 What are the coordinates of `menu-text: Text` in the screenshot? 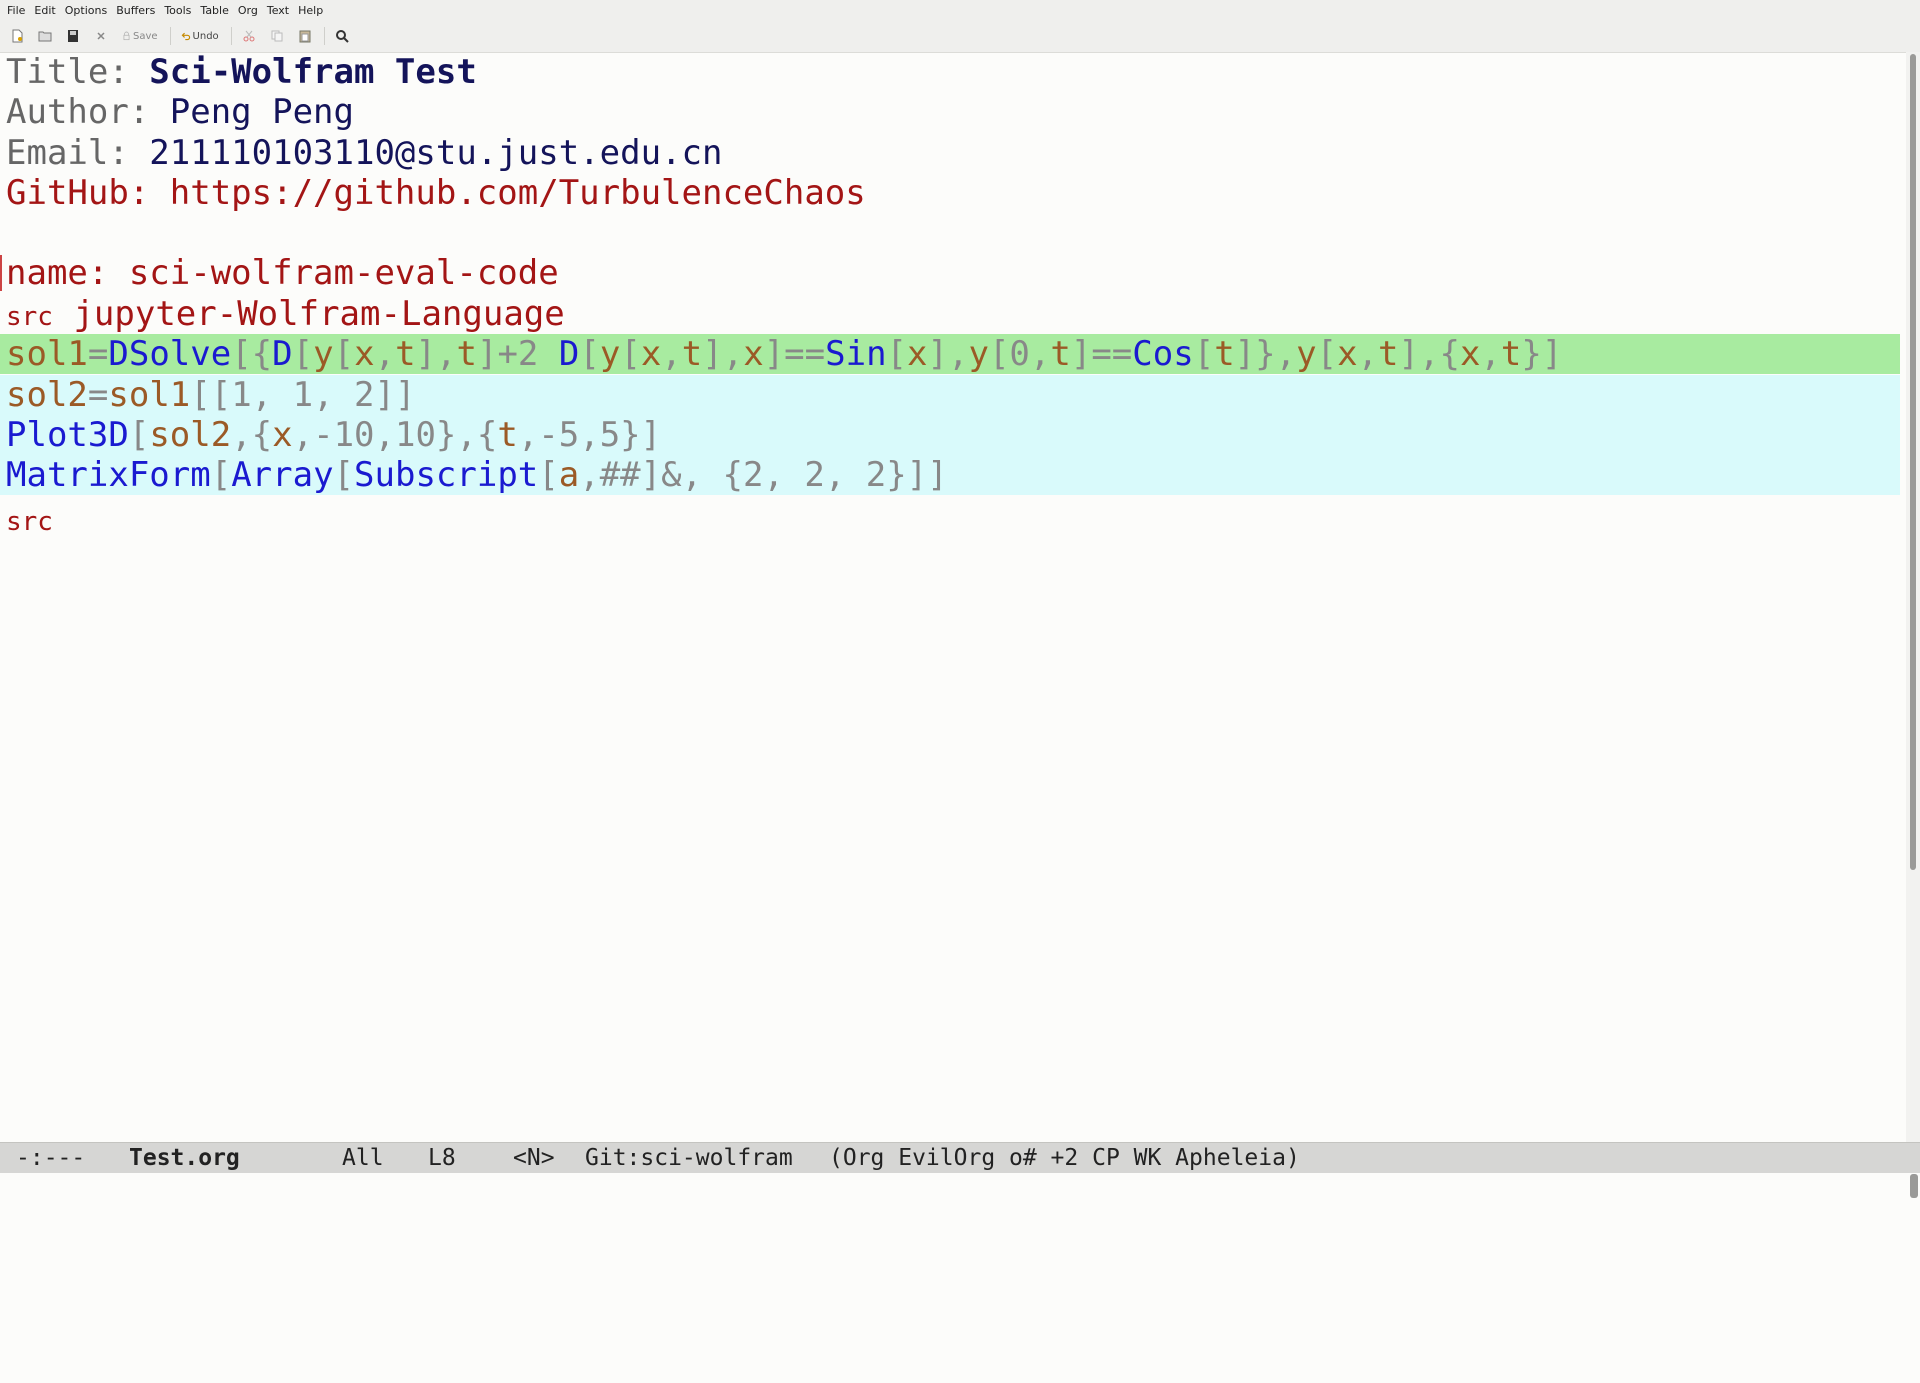 It's located at (278, 10).